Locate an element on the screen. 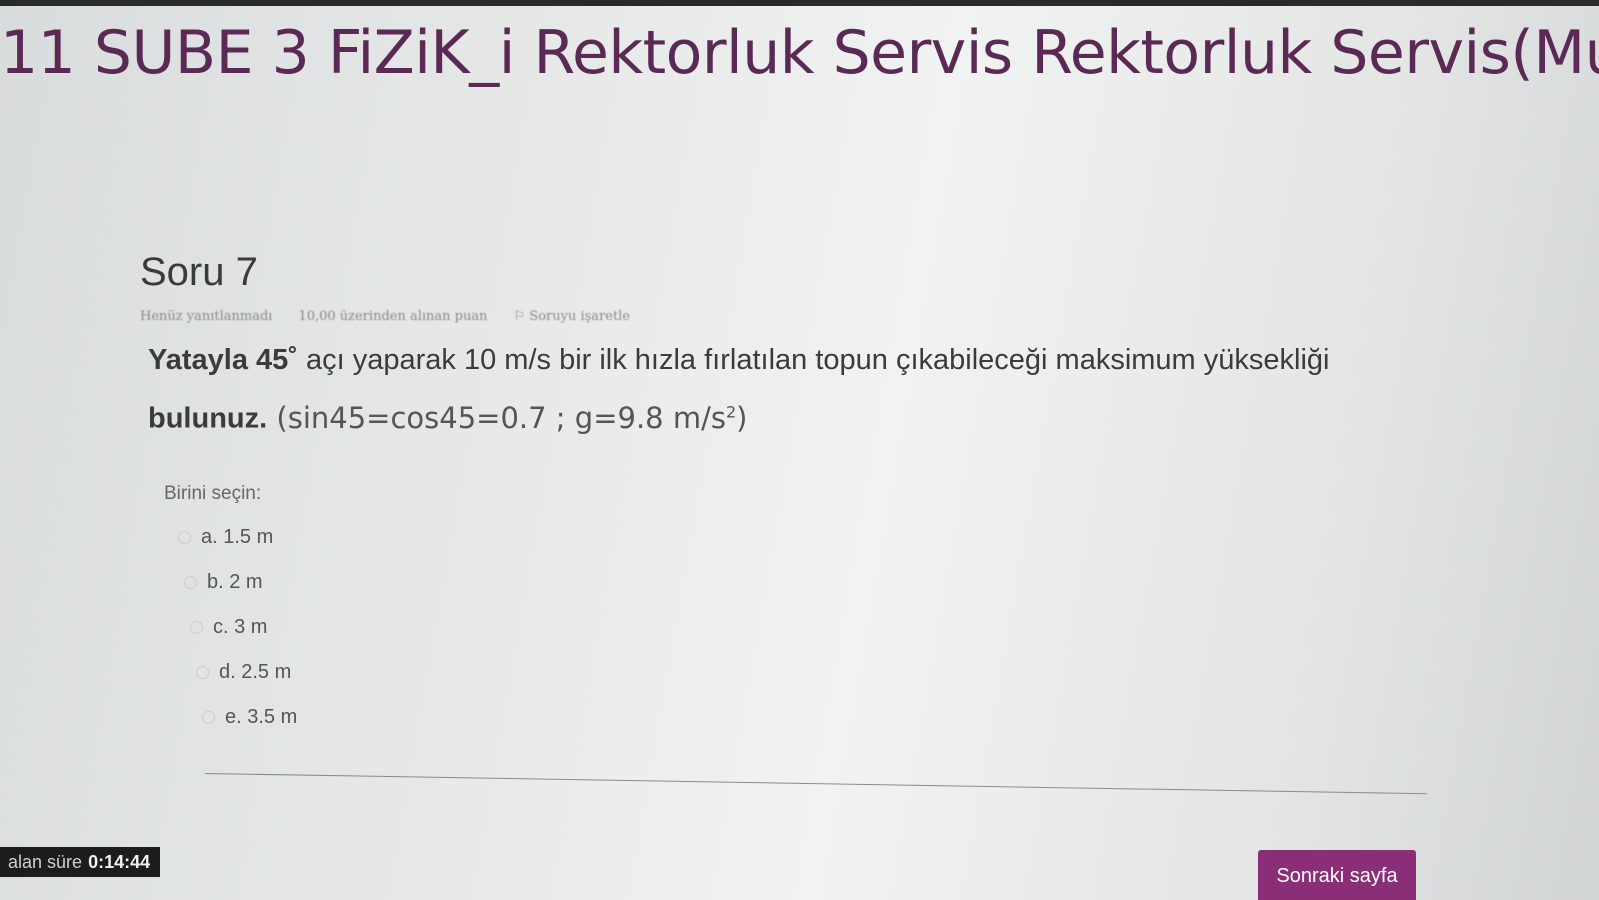 The height and width of the screenshot is (900, 1599). divider is located at coordinates (815, 784).